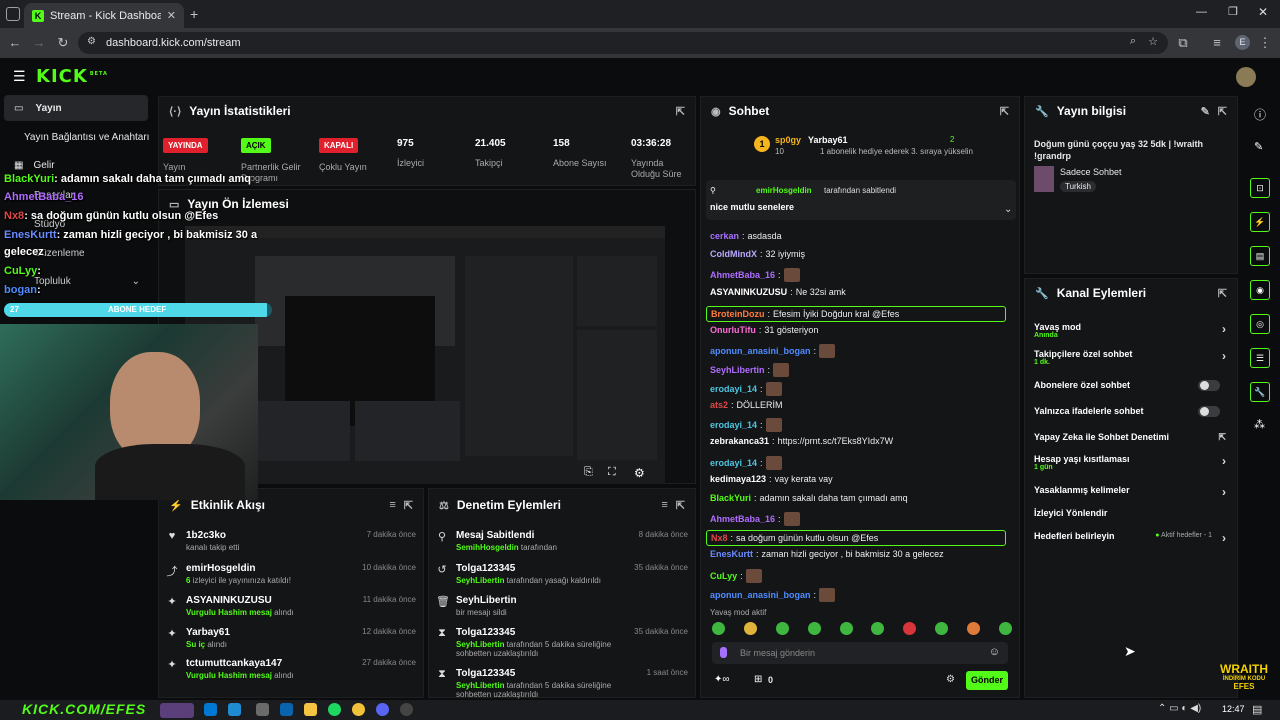 The height and width of the screenshot is (720, 1280). Describe the element at coordinates (994, 652) in the screenshot. I see `emoji-icon: ☺` at that location.